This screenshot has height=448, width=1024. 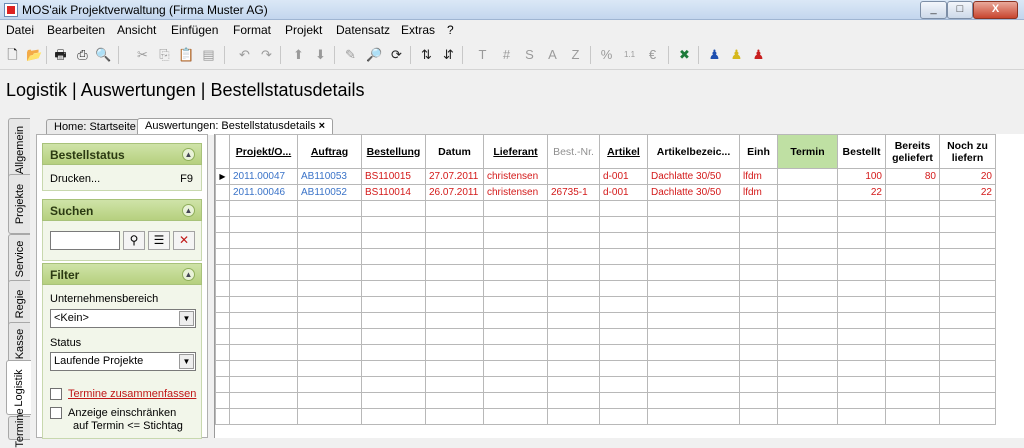 I want to click on table-cell: 2011.00046, so click(x=263, y=192).